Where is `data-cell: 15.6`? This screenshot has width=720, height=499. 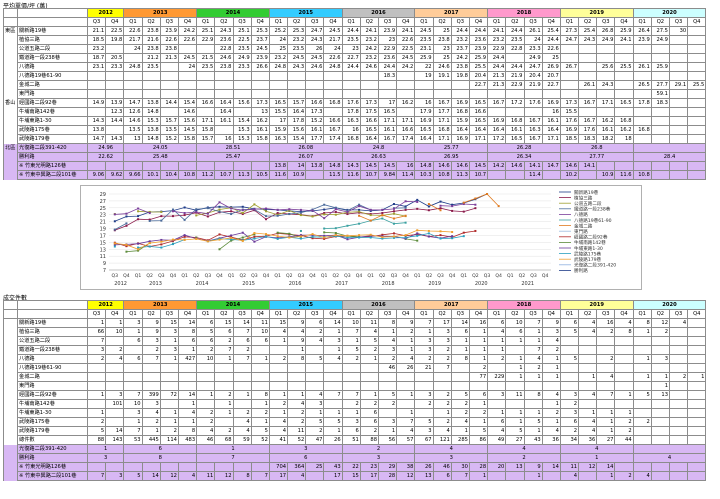 data-cell: 15.6 is located at coordinates (297, 130).